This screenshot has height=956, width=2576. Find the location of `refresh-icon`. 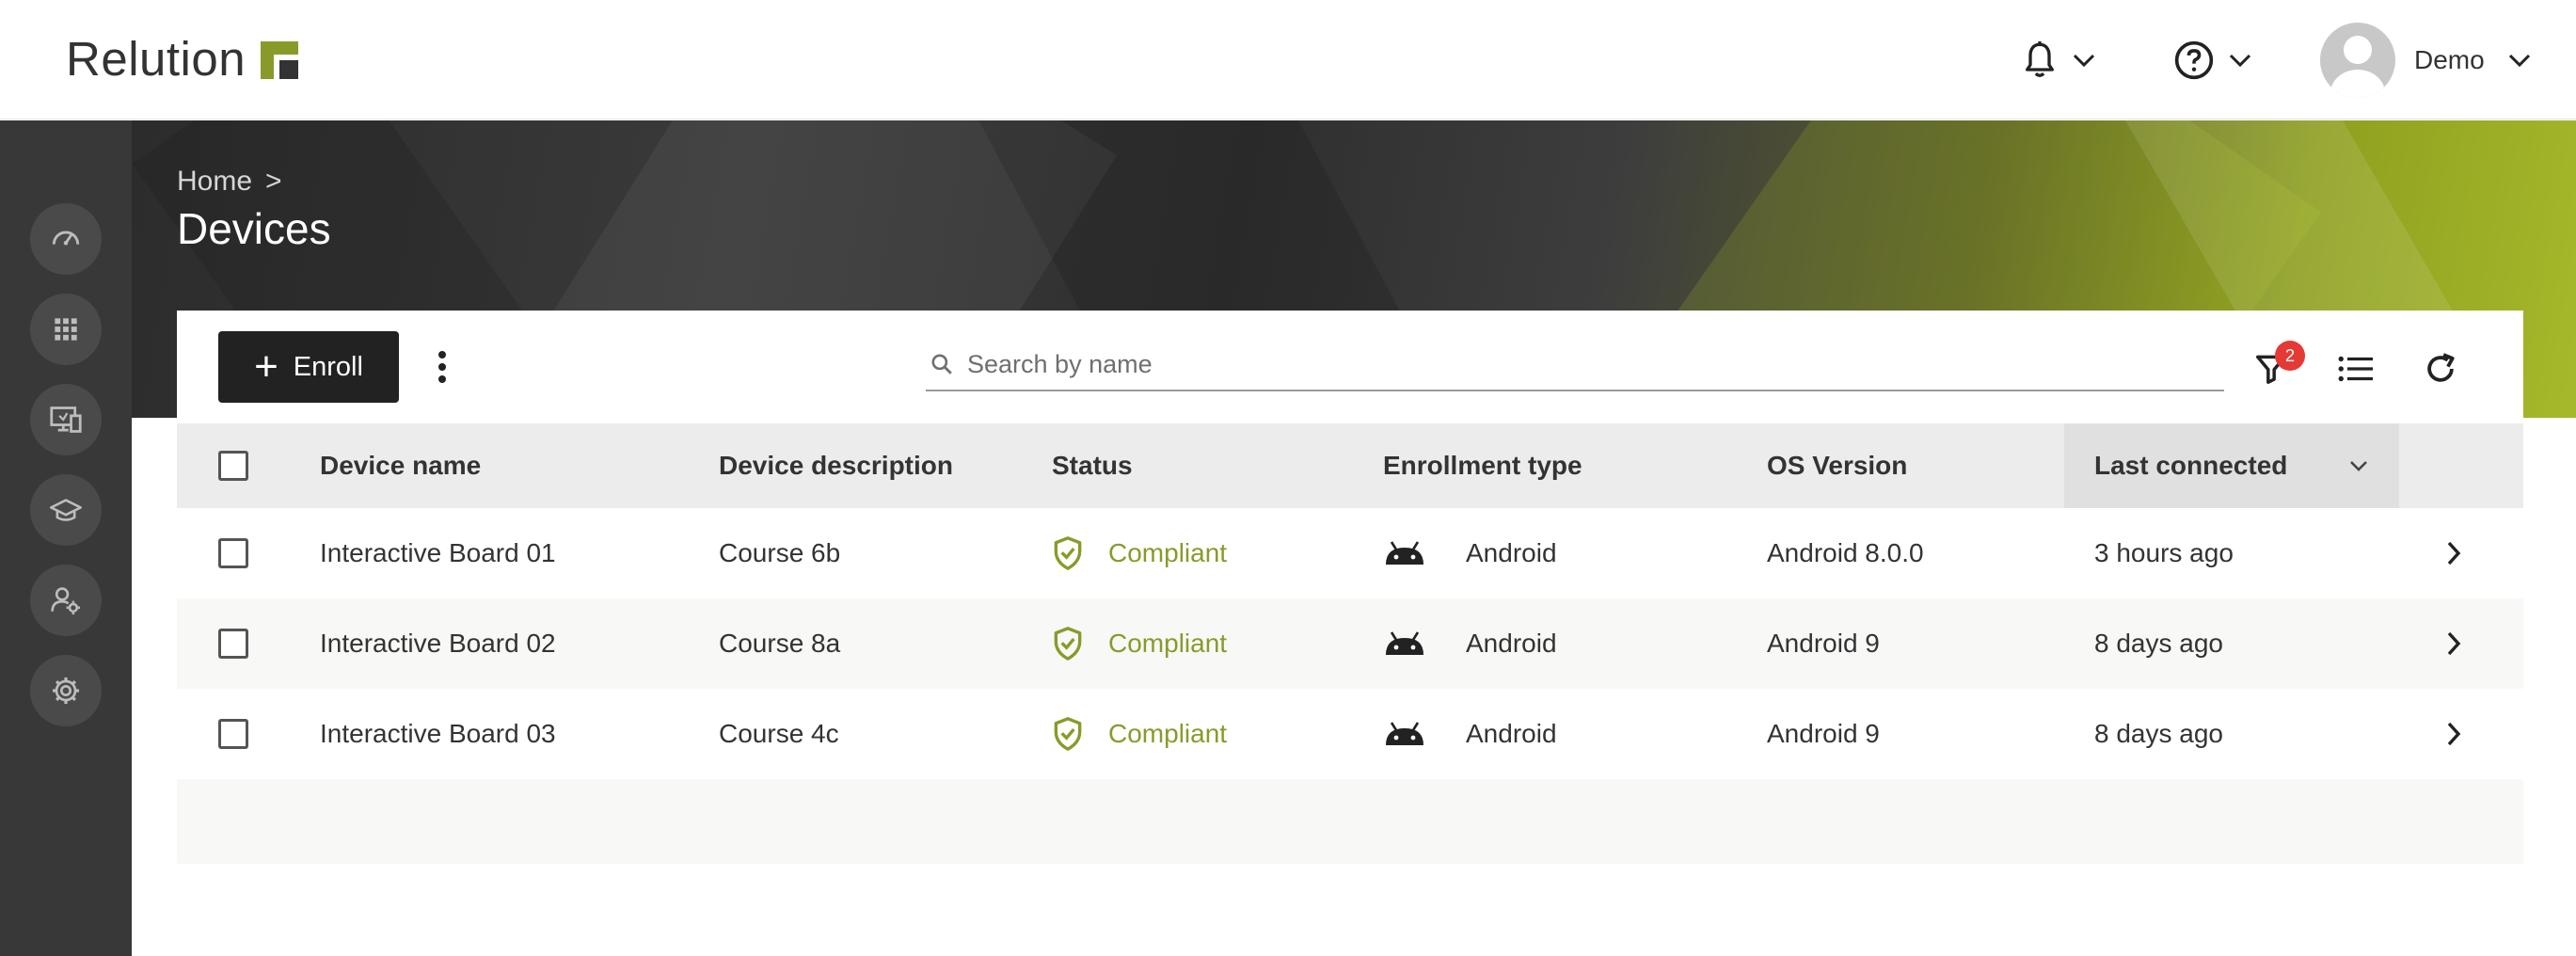

refresh-icon is located at coordinates (2441, 367).